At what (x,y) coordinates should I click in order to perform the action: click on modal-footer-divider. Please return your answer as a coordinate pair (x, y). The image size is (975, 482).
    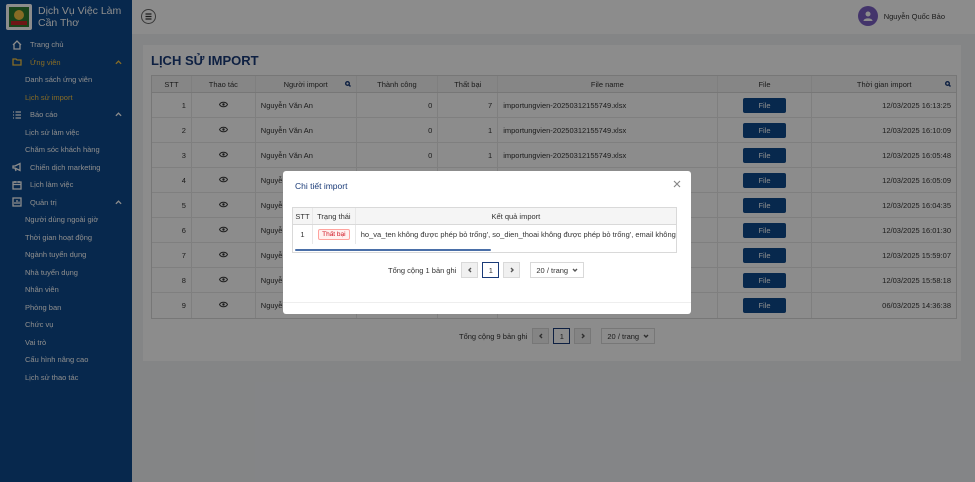
    Looking at the image, I should click on (487, 302).